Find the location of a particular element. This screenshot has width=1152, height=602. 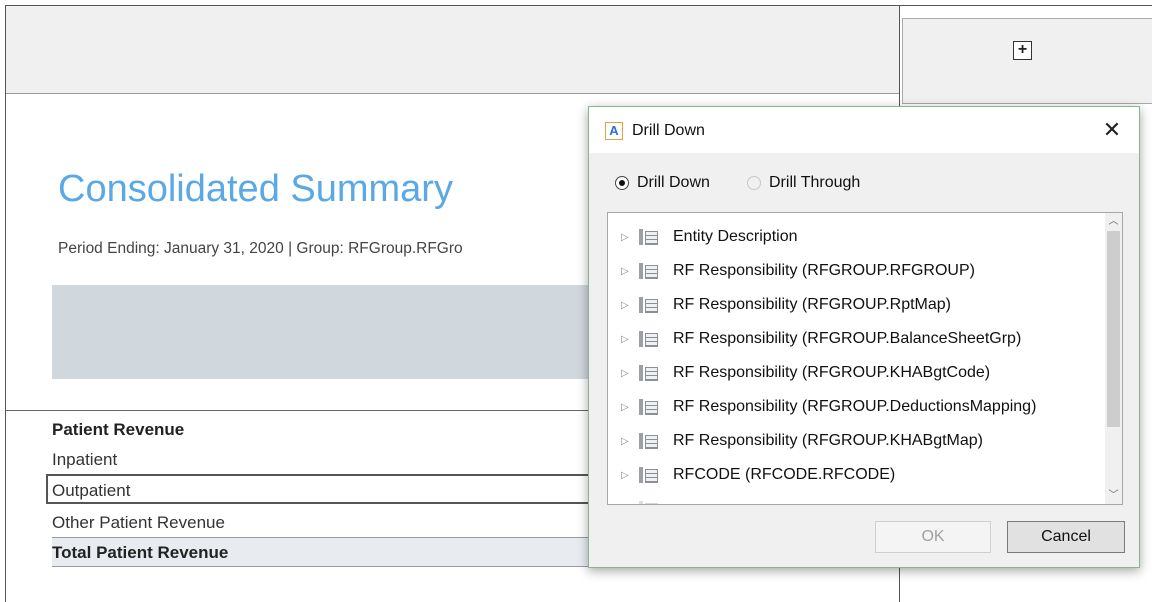

tree-item: ▷ RF Responsibility (RFGROUP.KHABgtCode) is located at coordinates (855, 373).